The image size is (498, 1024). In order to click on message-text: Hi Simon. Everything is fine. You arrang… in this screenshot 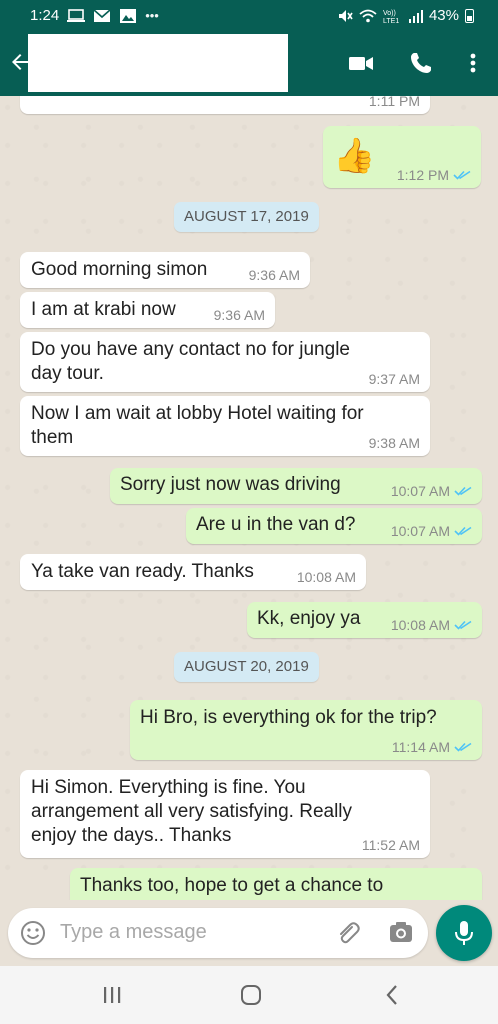, I will do `click(192, 811)`.